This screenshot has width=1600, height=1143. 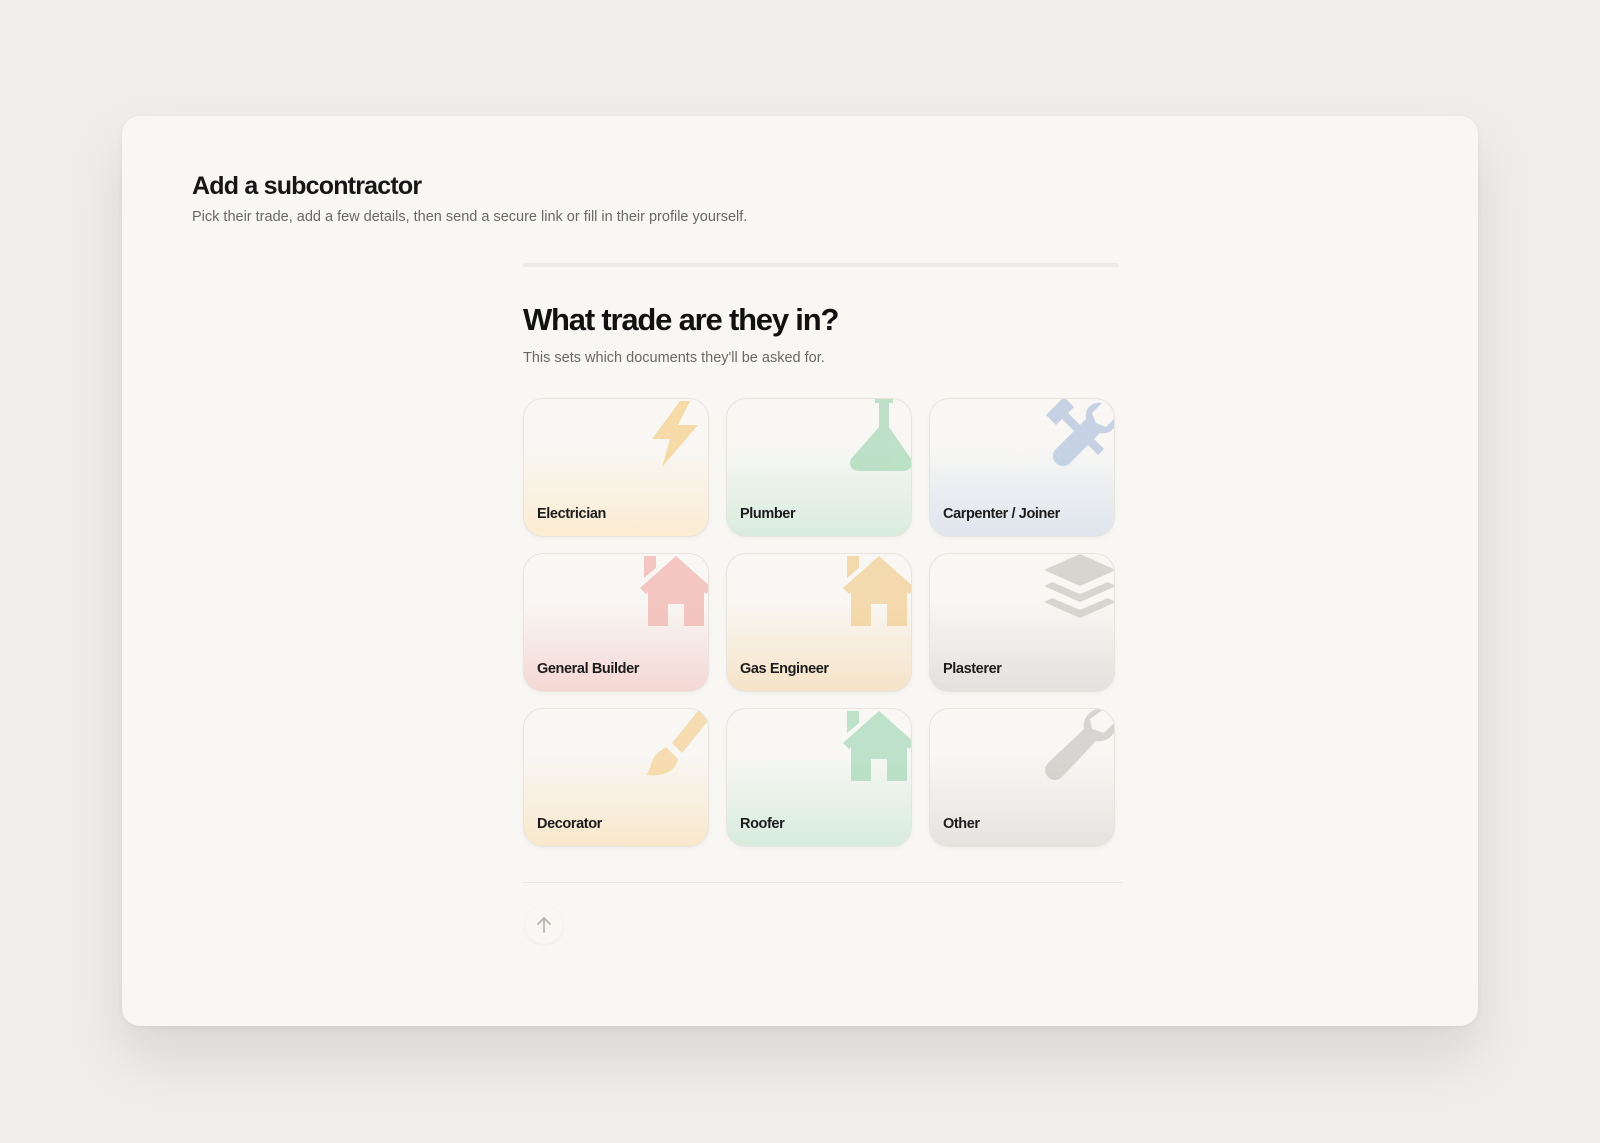 I want to click on trade-label: Other, so click(x=961, y=824).